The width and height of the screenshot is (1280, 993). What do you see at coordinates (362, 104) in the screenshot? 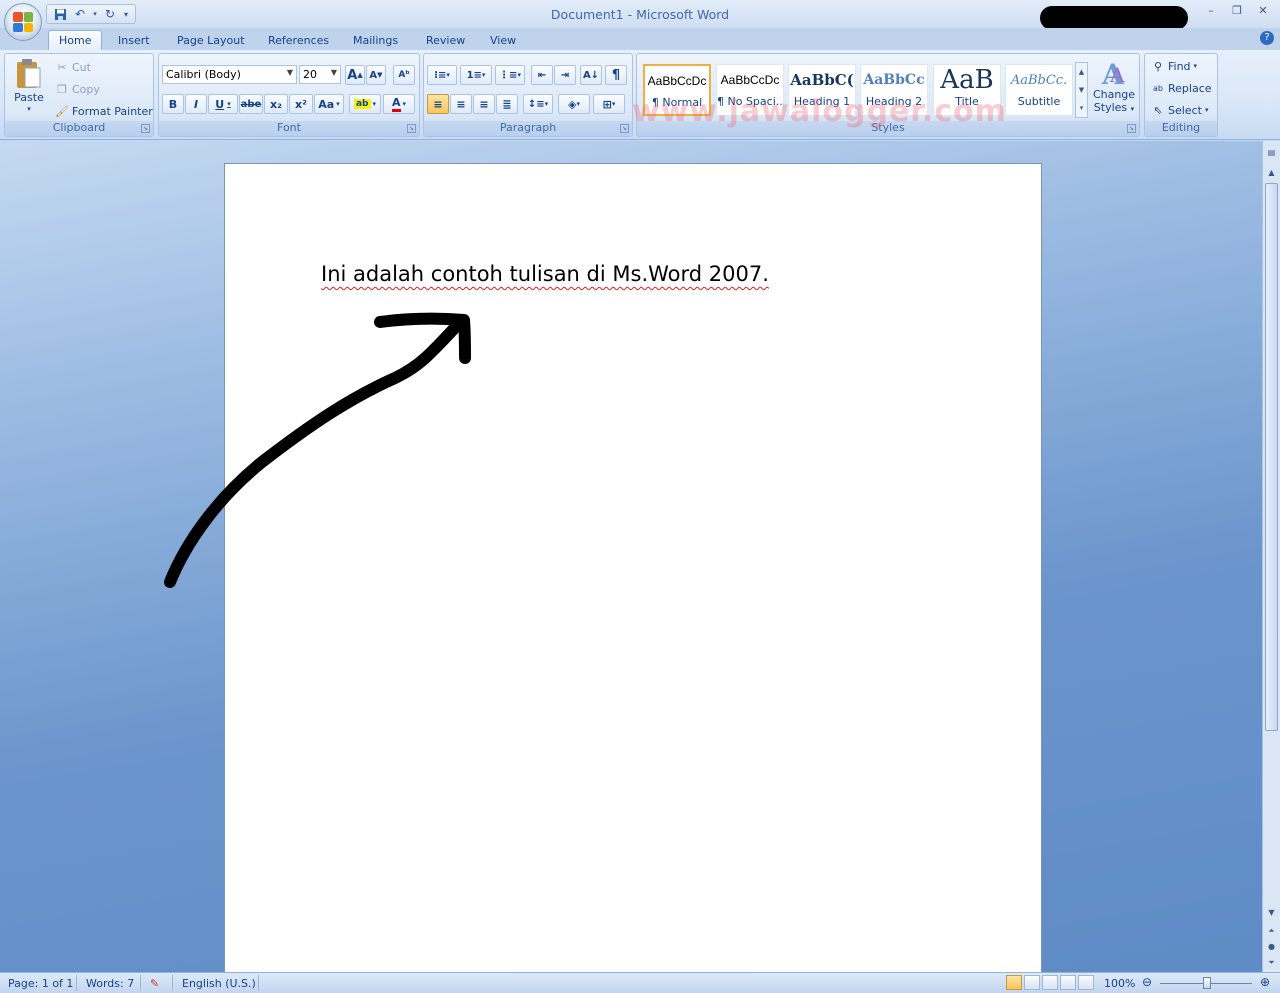
I see `highlighter-icon: ab` at bounding box center [362, 104].